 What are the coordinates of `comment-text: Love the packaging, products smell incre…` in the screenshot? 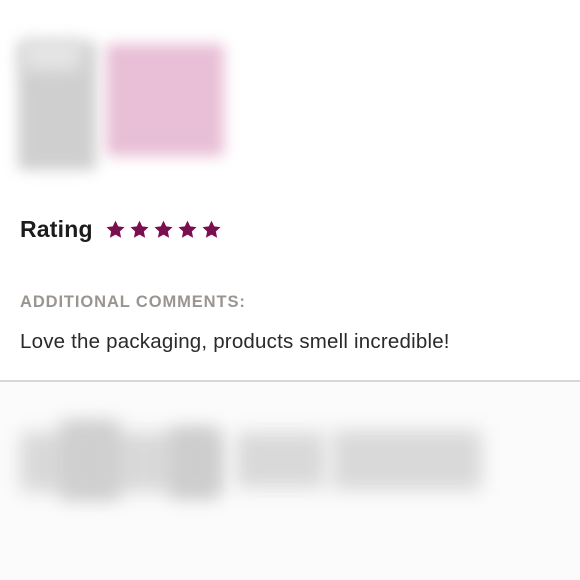 It's located at (235, 341).